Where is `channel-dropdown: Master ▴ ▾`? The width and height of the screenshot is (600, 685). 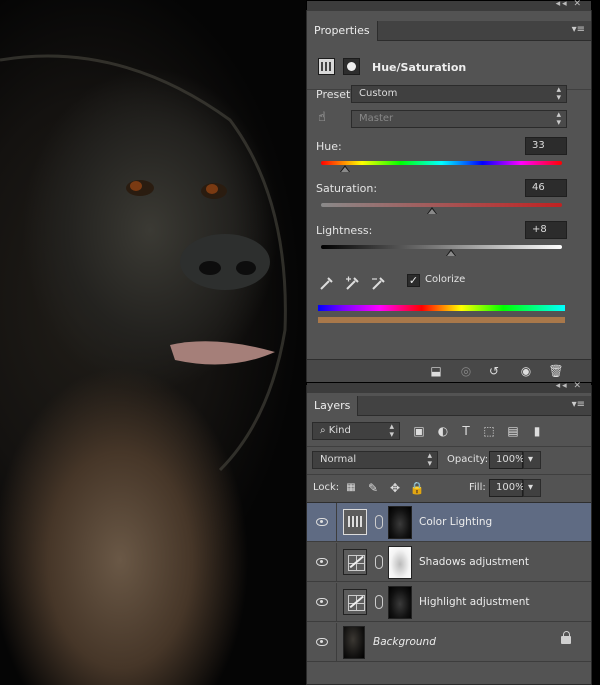 channel-dropdown: Master ▴ ▾ is located at coordinates (459, 119).